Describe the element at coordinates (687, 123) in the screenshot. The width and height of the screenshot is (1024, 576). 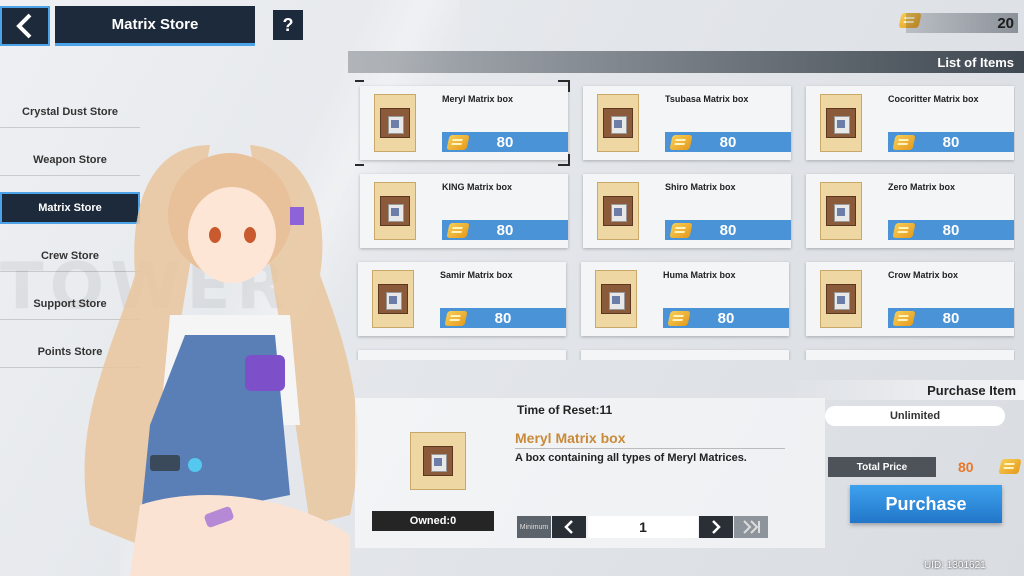
I see `item-card-tsubasa: Tsubasa Matrix box 80` at that location.